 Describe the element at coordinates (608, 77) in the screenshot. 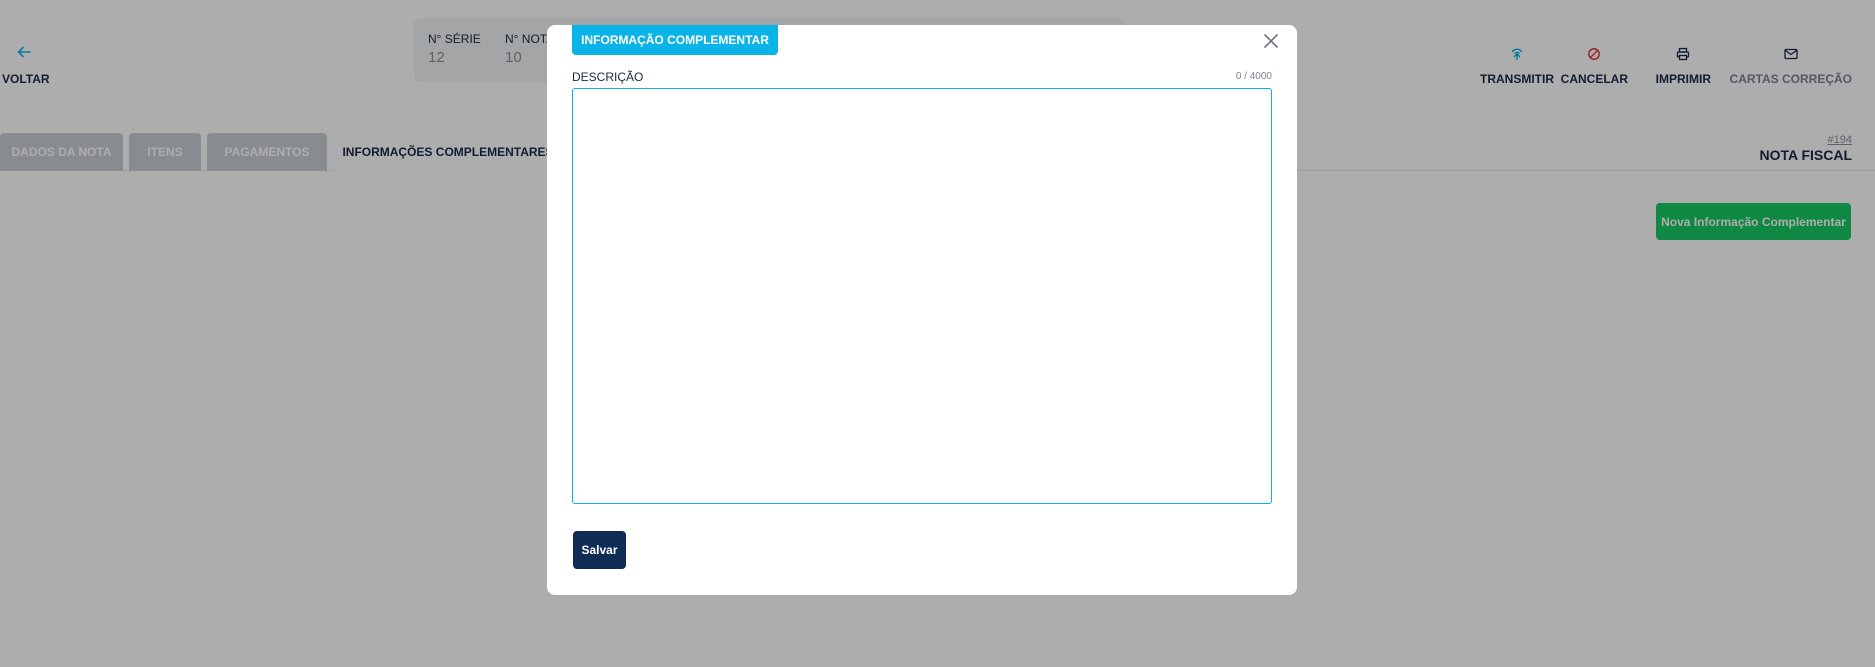

I see `description-label: DESCRIÇÃO` at that location.